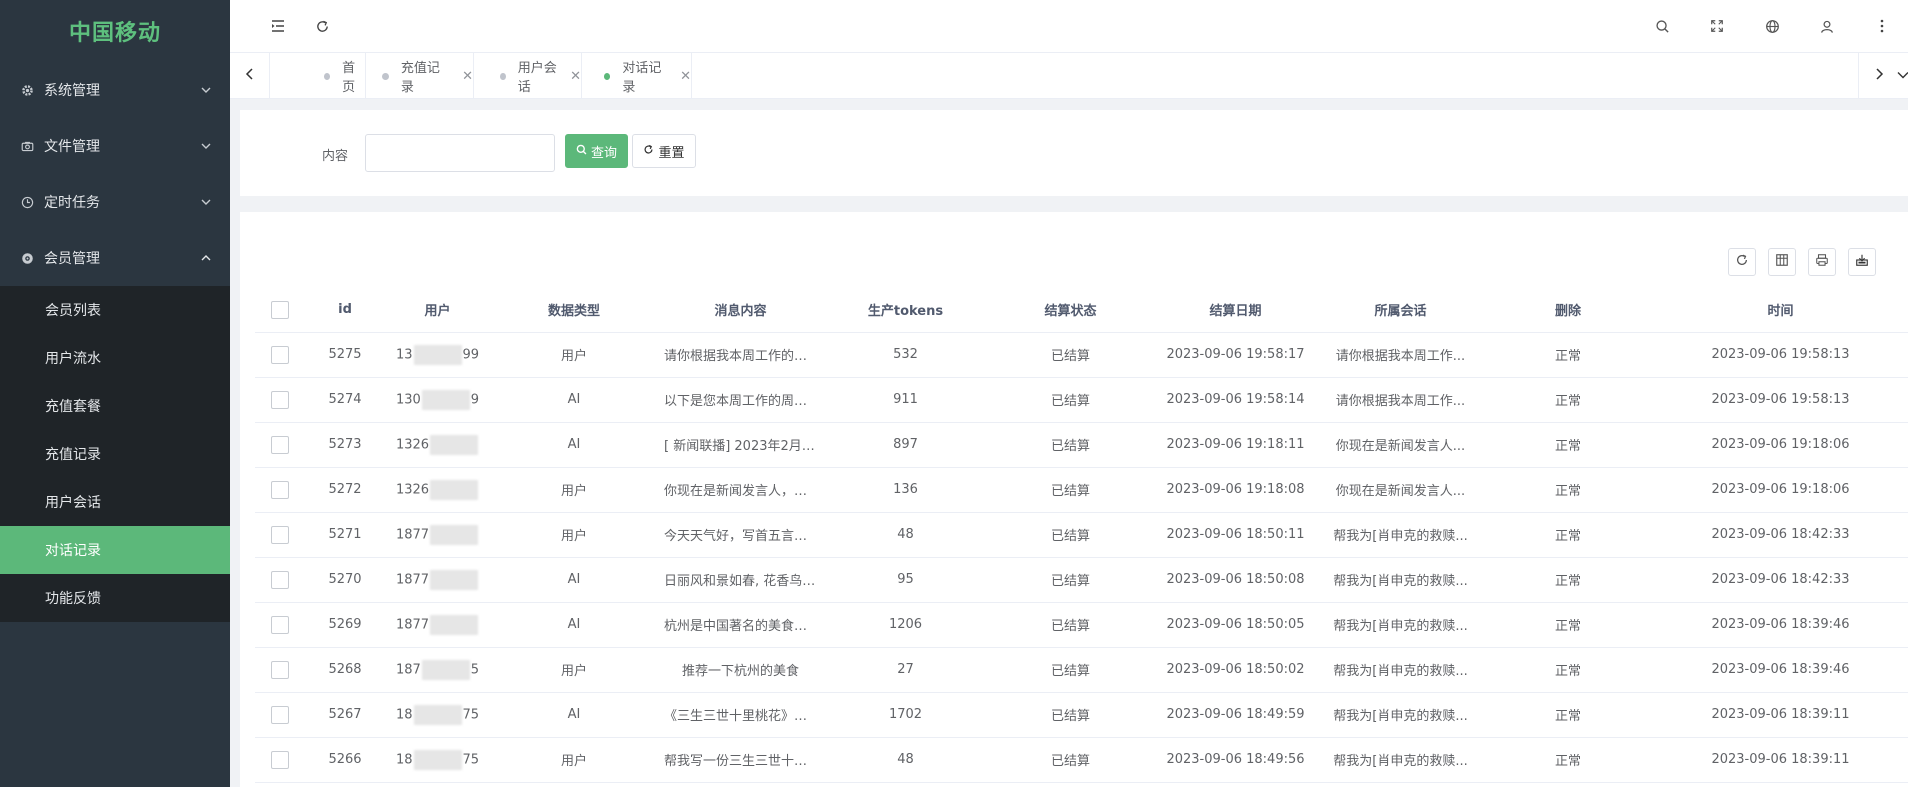 This screenshot has height=787, width=1908. I want to click on menu-members: 会员管理, so click(115, 258).